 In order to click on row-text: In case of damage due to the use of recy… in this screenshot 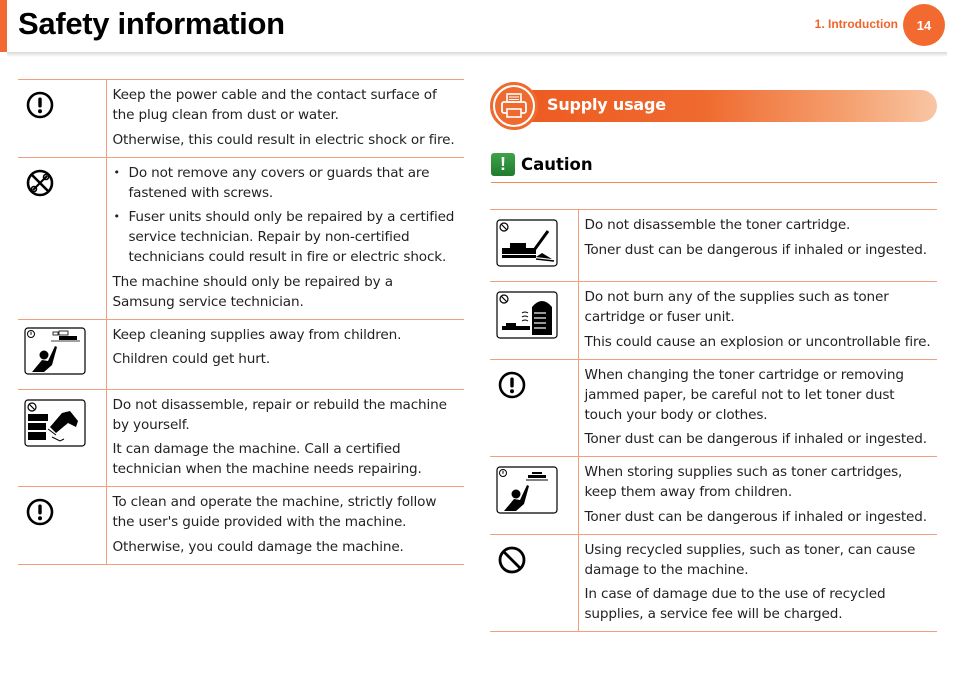, I will do `click(735, 604)`.